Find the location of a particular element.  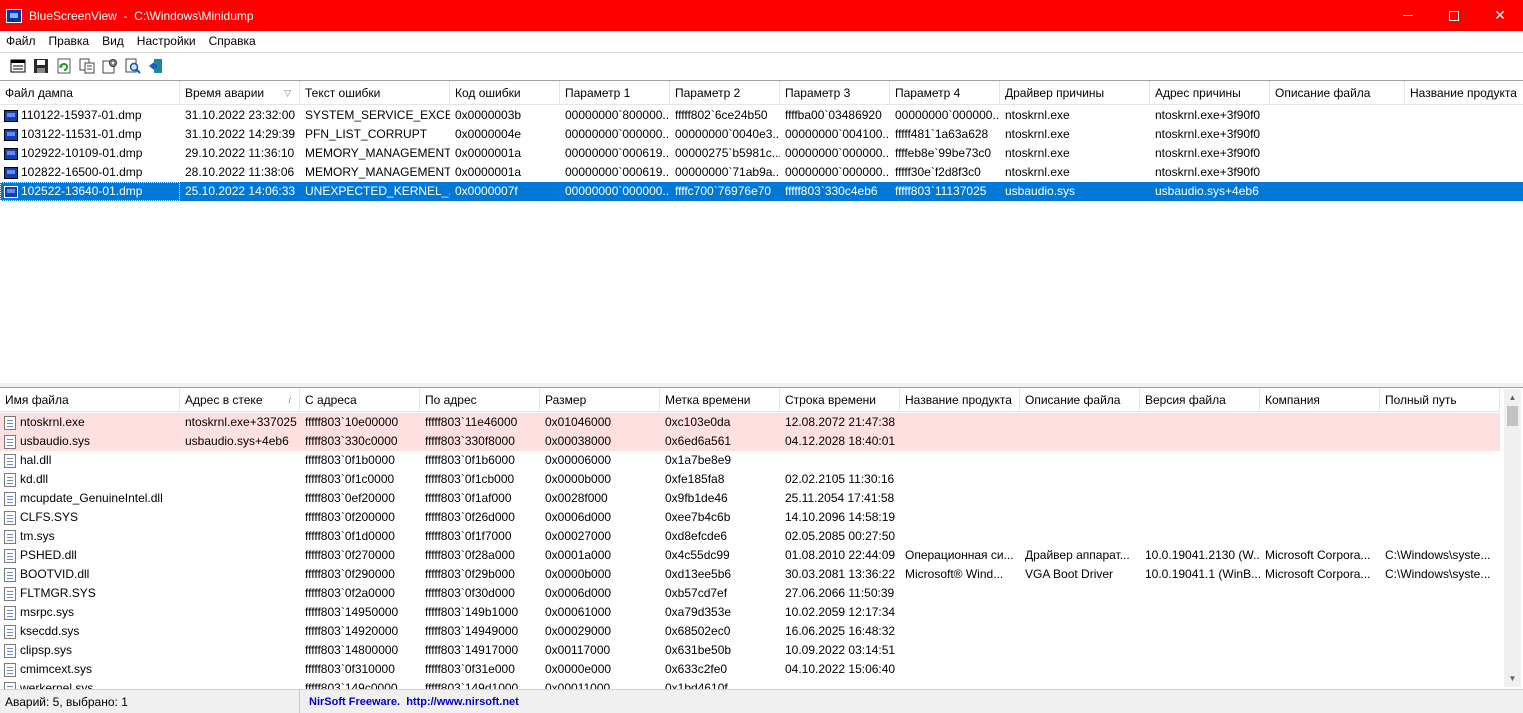

column-header: Компания is located at coordinates (1320, 400).